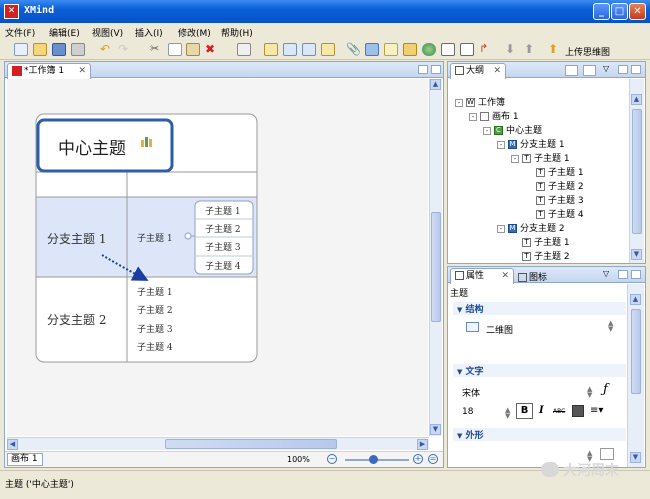 This screenshot has height=499, width=650. I want to click on print-icon, so click(78, 49).